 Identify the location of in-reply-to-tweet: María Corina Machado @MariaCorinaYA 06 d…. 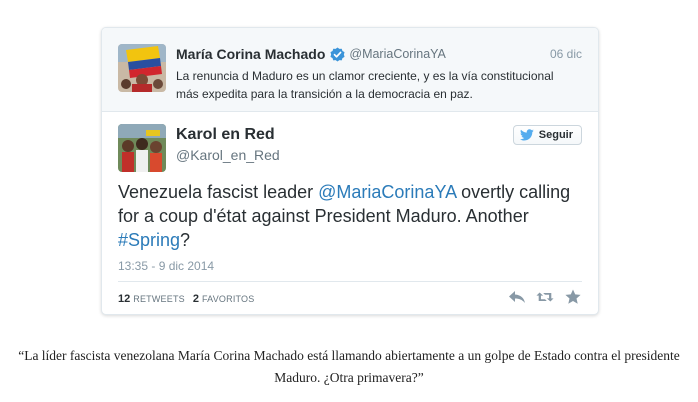
(350, 70).